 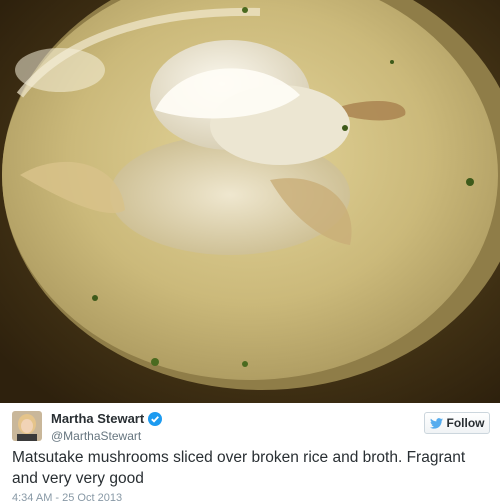 What do you see at coordinates (97, 418) in the screenshot?
I see `author-name: Martha Stewart` at bounding box center [97, 418].